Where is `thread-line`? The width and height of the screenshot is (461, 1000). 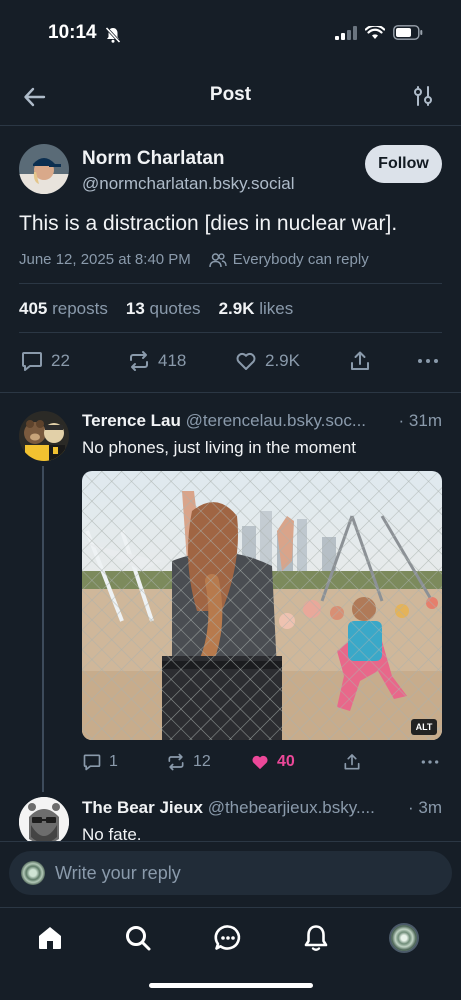 thread-line is located at coordinates (43, 629).